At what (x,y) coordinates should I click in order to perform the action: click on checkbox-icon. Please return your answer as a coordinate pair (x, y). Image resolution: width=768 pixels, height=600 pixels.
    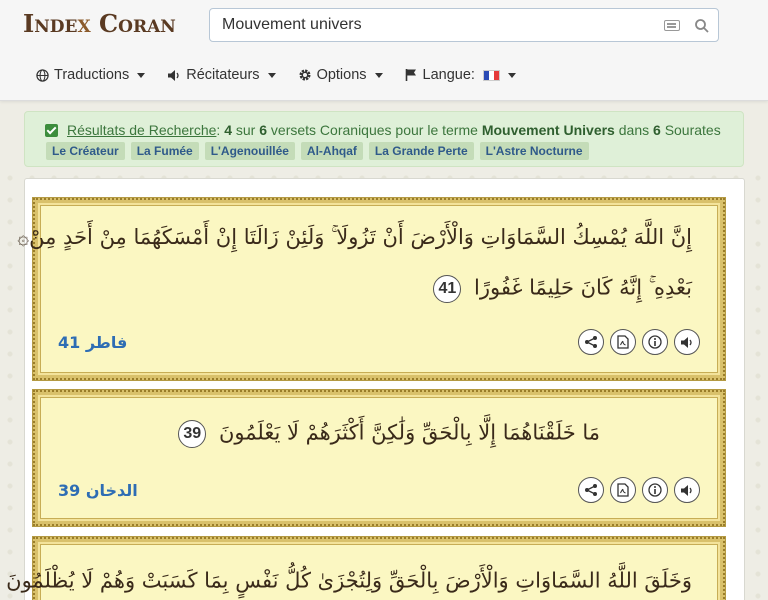
    Looking at the image, I should click on (51, 130).